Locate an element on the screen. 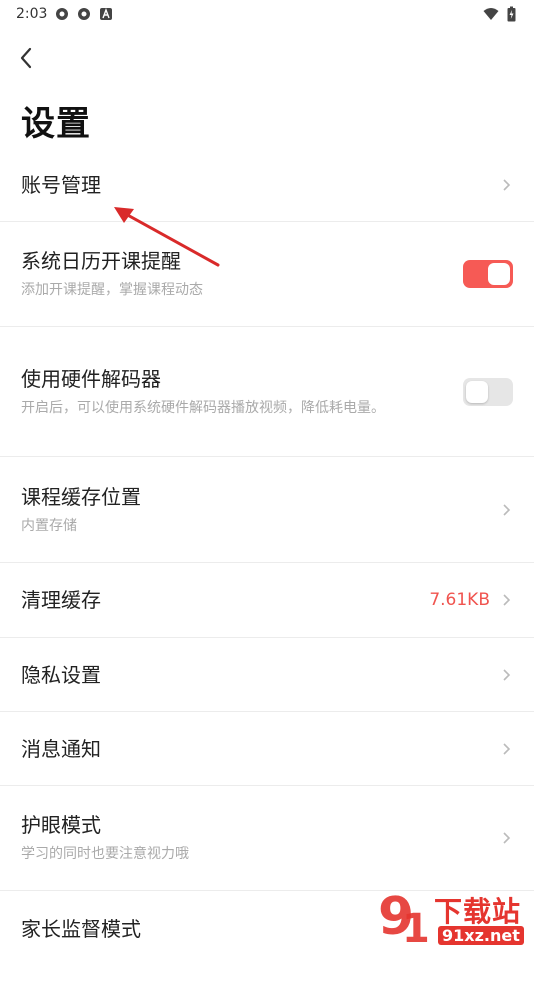  item-description: 开启后，可以使用系统硬件解码器播放视频，降低耗电量。 is located at coordinates (203, 407).